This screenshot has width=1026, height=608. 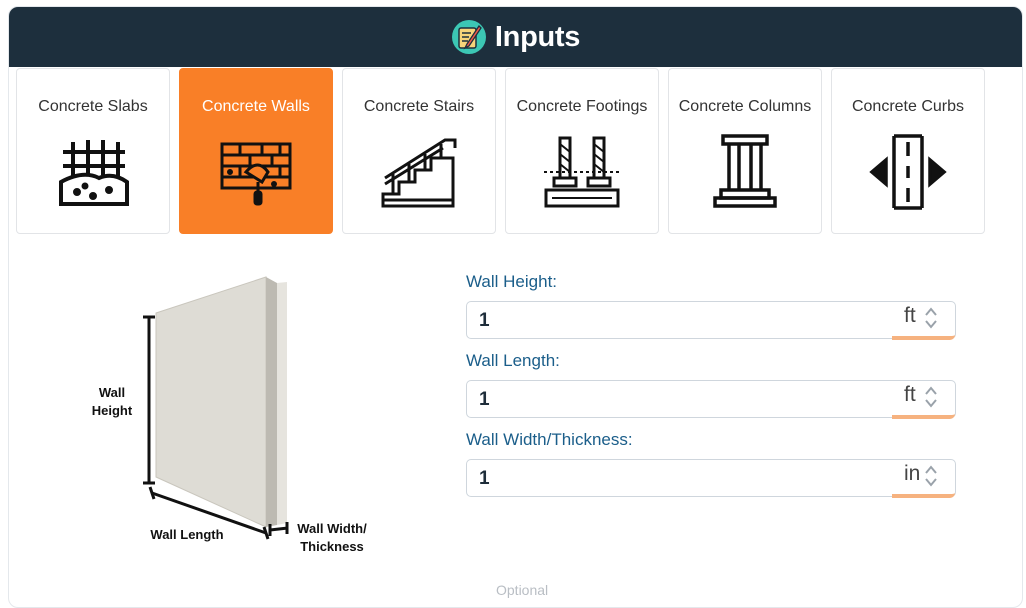 What do you see at coordinates (923, 479) in the screenshot?
I see `wall-width-unit-select: in` at bounding box center [923, 479].